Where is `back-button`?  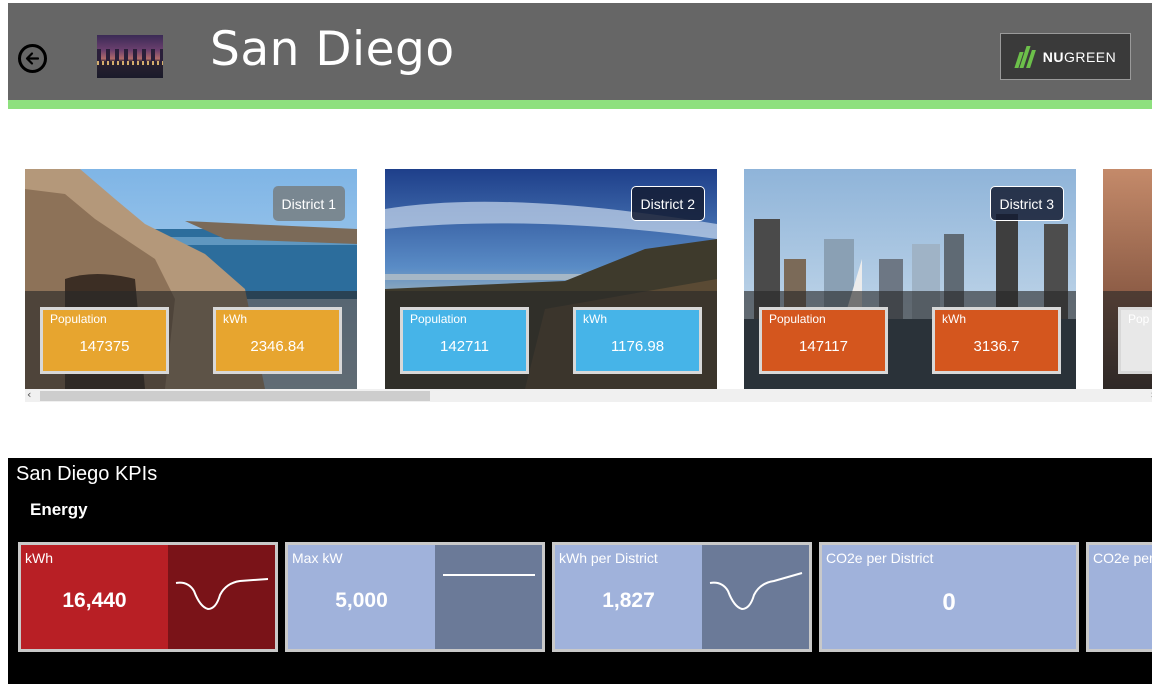 back-button is located at coordinates (32, 58).